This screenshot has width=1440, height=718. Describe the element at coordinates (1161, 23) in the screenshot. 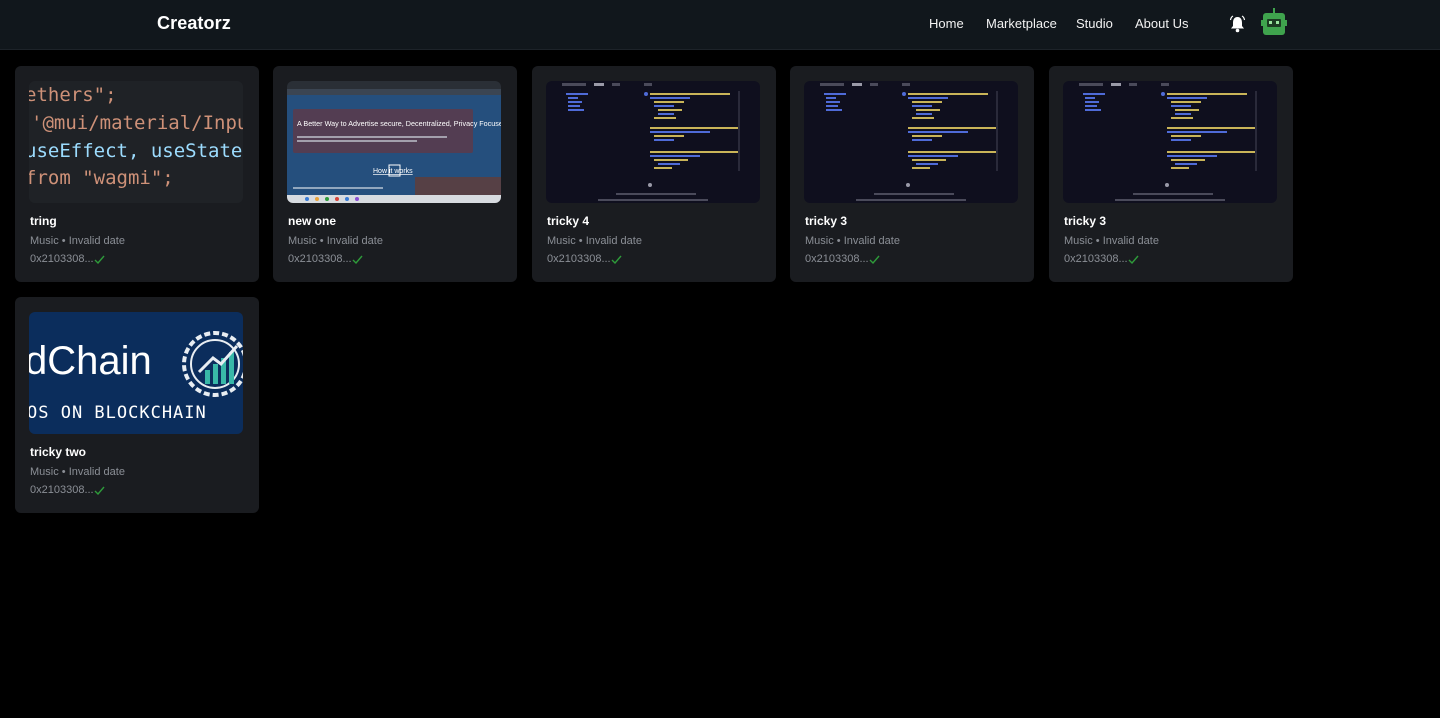

I see `nav-about-us: About Us` at that location.